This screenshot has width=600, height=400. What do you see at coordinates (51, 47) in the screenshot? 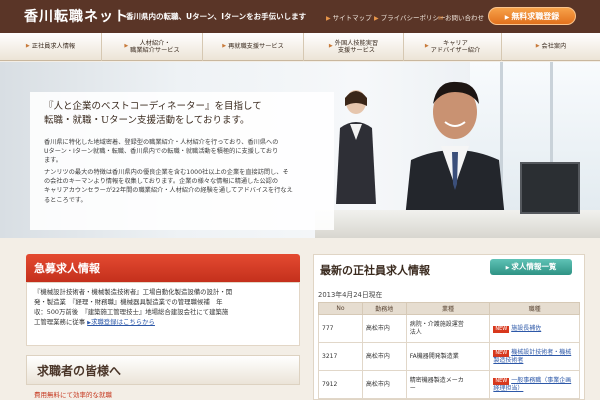
I see `nav-item-job-listings: ▶ 正社員求人情報` at bounding box center [51, 47].